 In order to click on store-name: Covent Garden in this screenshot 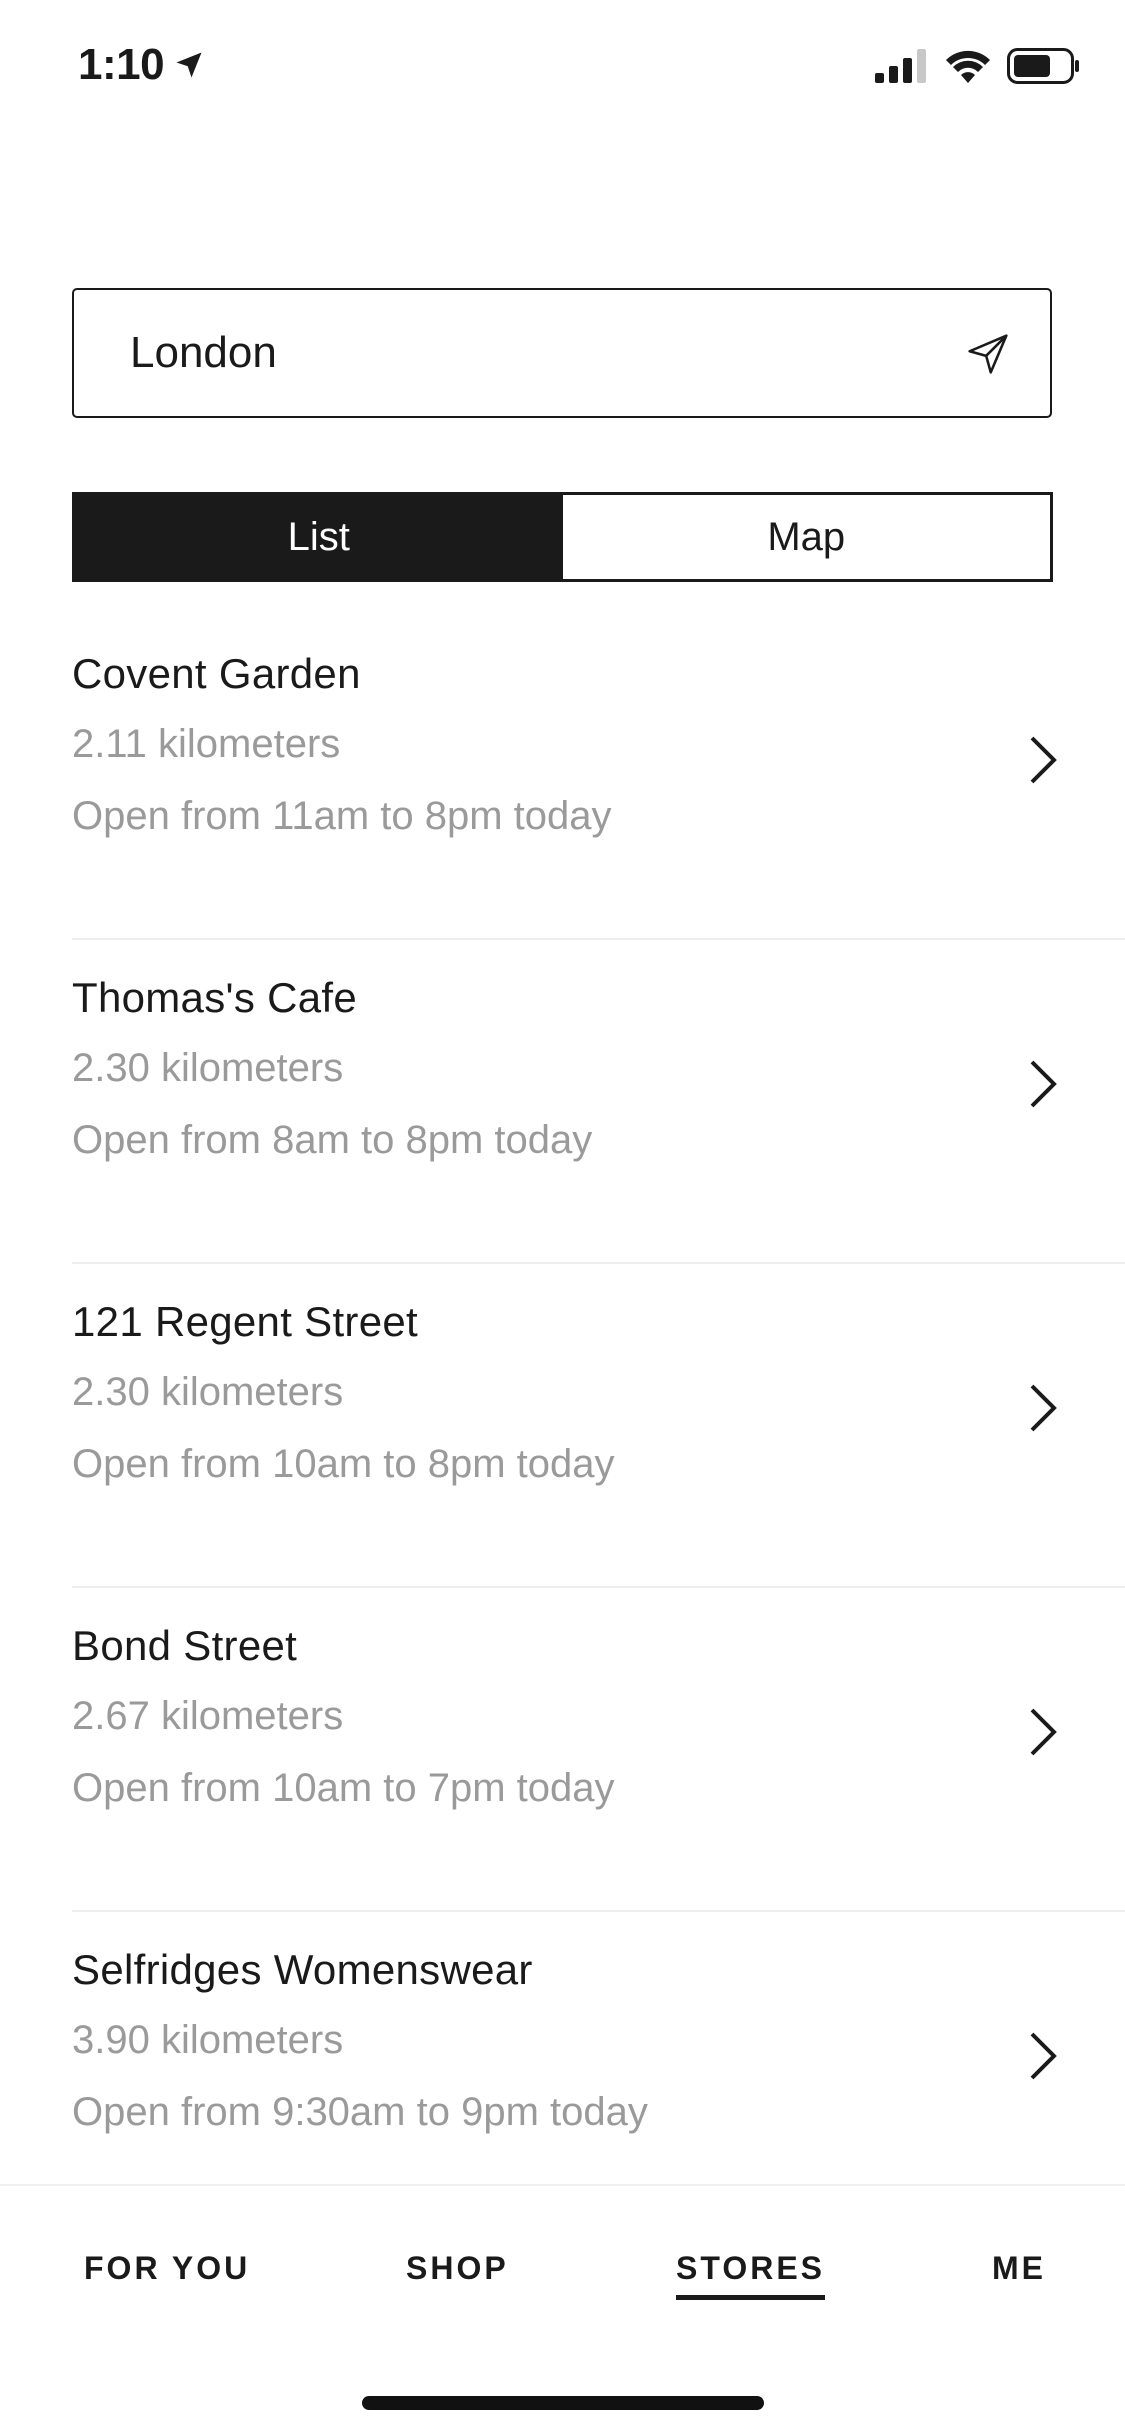, I will do `click(216, 673)`.